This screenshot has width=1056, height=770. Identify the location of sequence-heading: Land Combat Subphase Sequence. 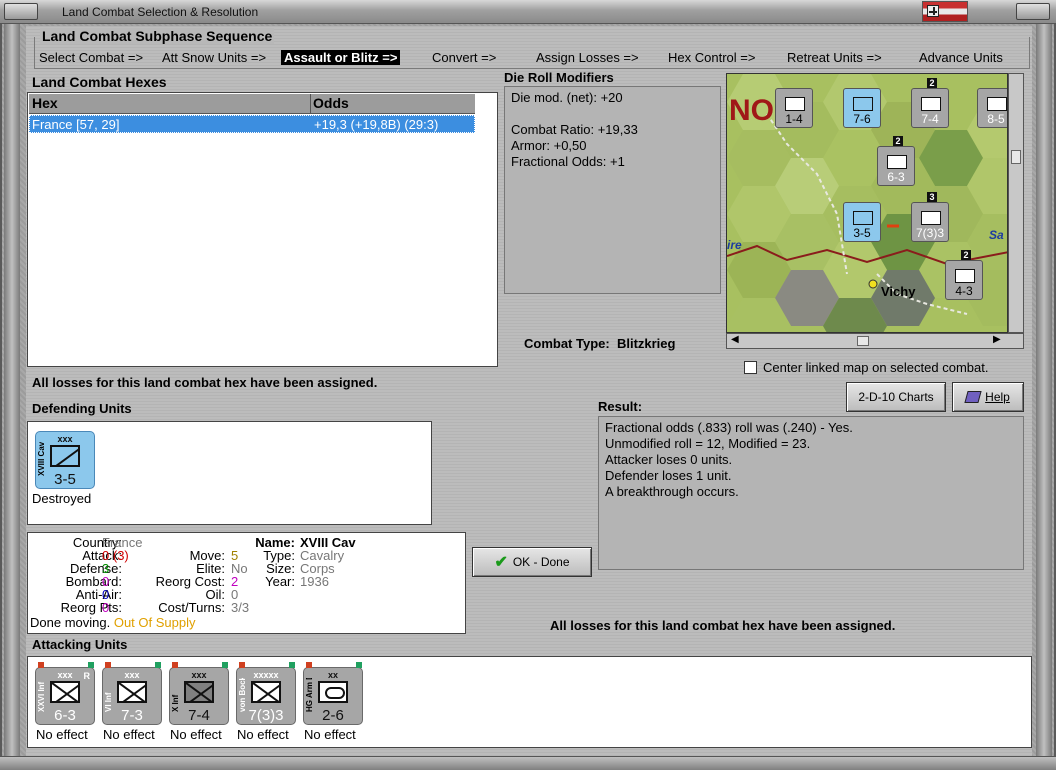
(157, 36).